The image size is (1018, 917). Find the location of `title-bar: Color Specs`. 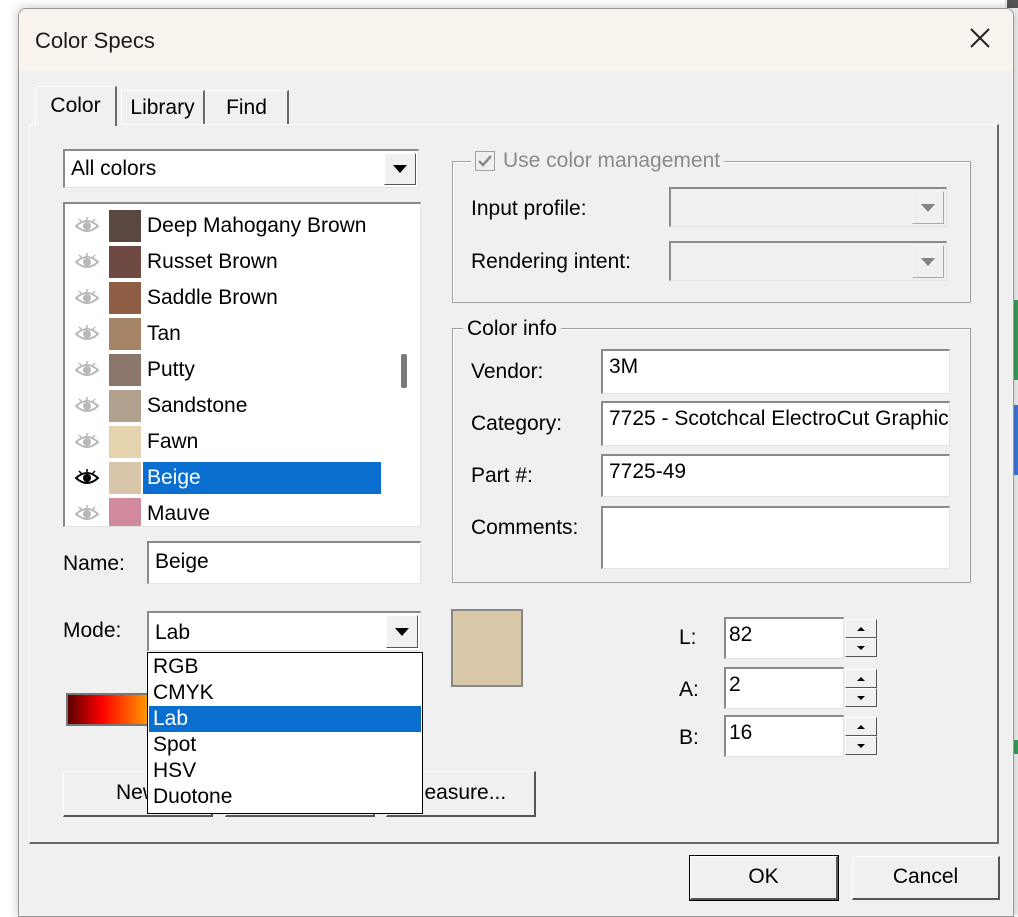

title-bar: Color Specs is located at coordinates (516, 40).